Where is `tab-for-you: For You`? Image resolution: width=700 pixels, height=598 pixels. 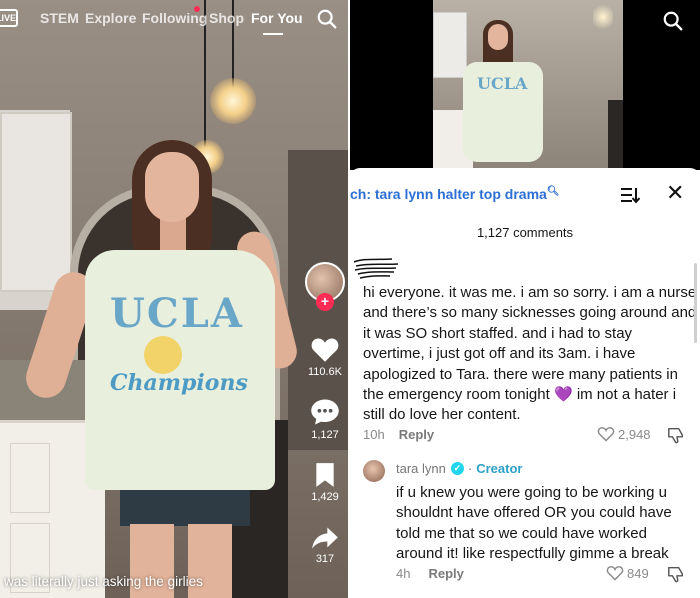 tab-for-you: For You is located at coordinates (277, 18).